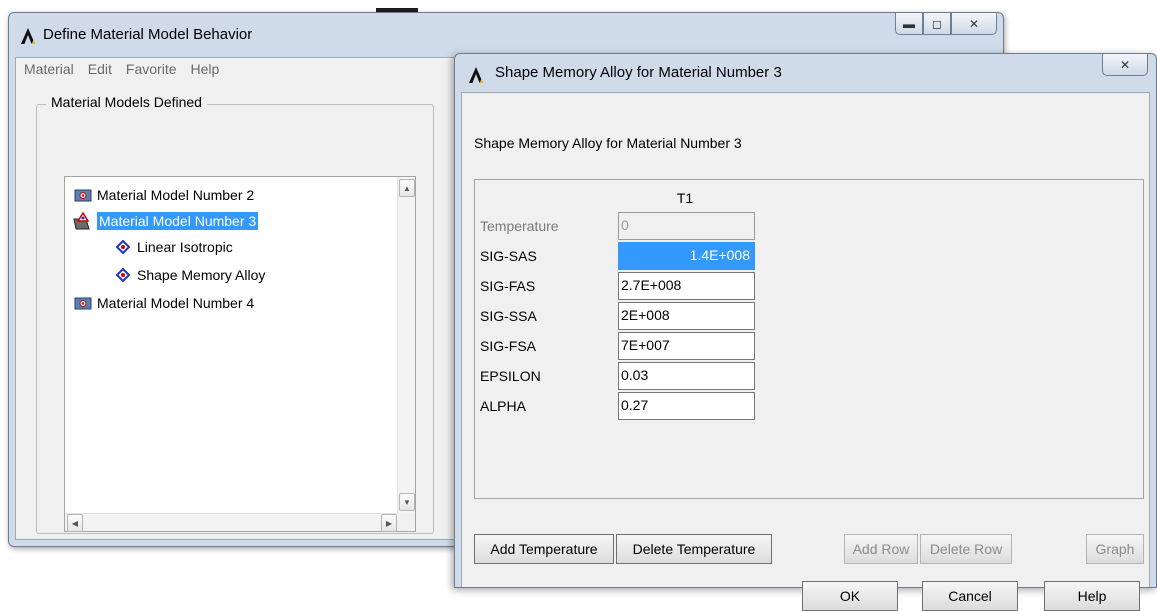 The height and width of the screenshot is (611, 1157). Describe the element at coordinates (686, 376) in the screenshot. I see `epsilon-field: 0.03` at that location.